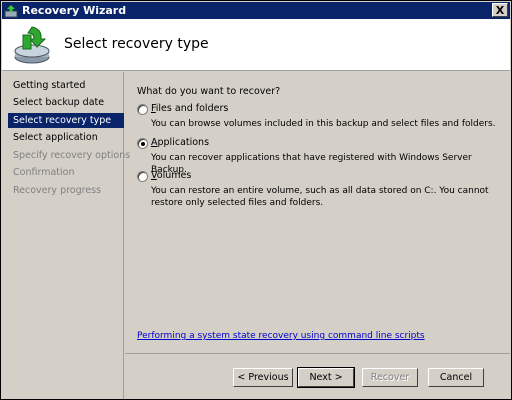 Image resolution: width=512 pixels, height=400 pixels. I want to click on volumes-label: Volumes, so click(171, 175).